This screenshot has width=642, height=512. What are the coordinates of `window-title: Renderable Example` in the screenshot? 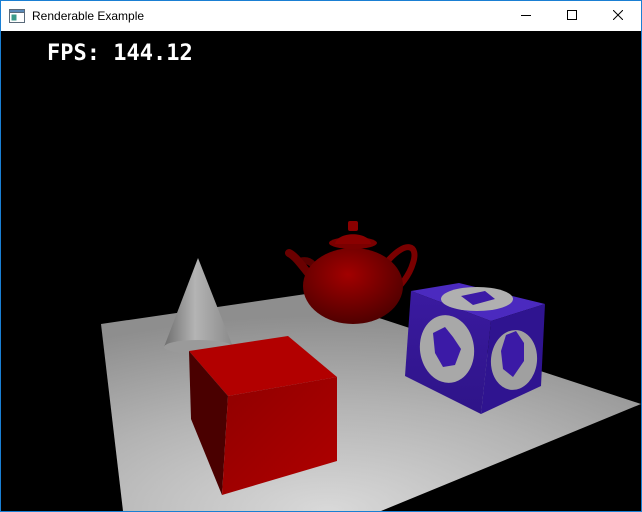 It's located at (88, 16).